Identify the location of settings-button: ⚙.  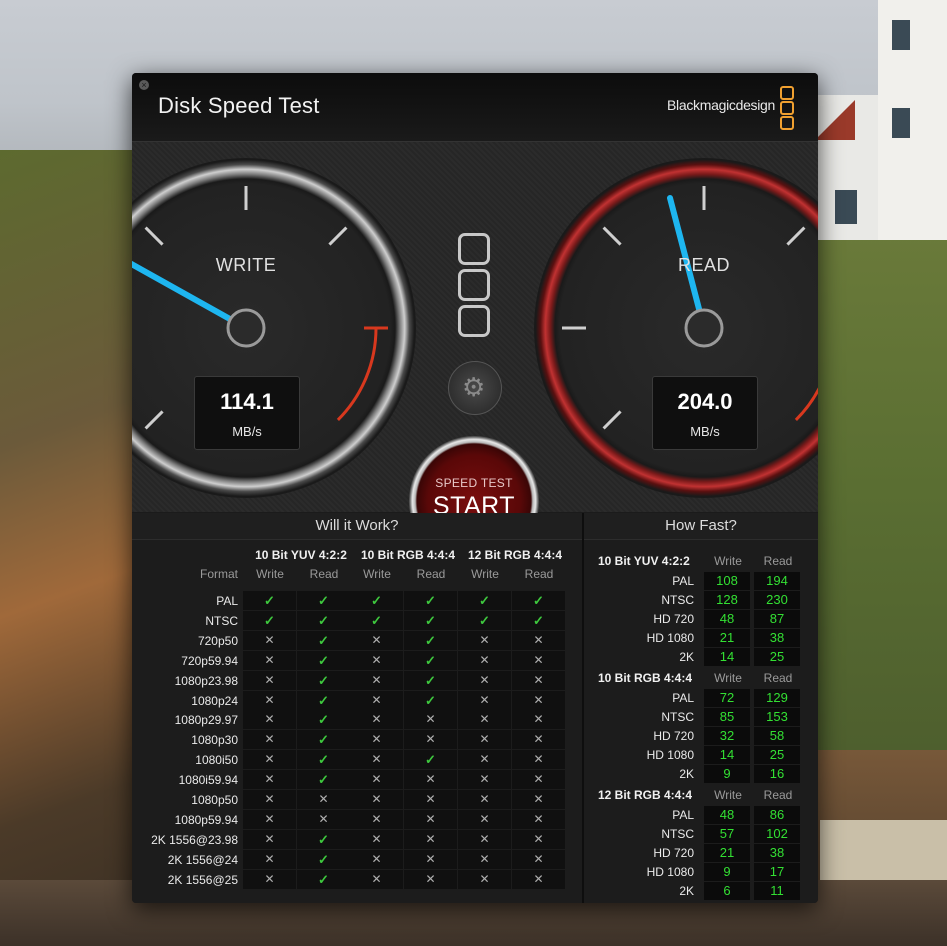
(475, 388).